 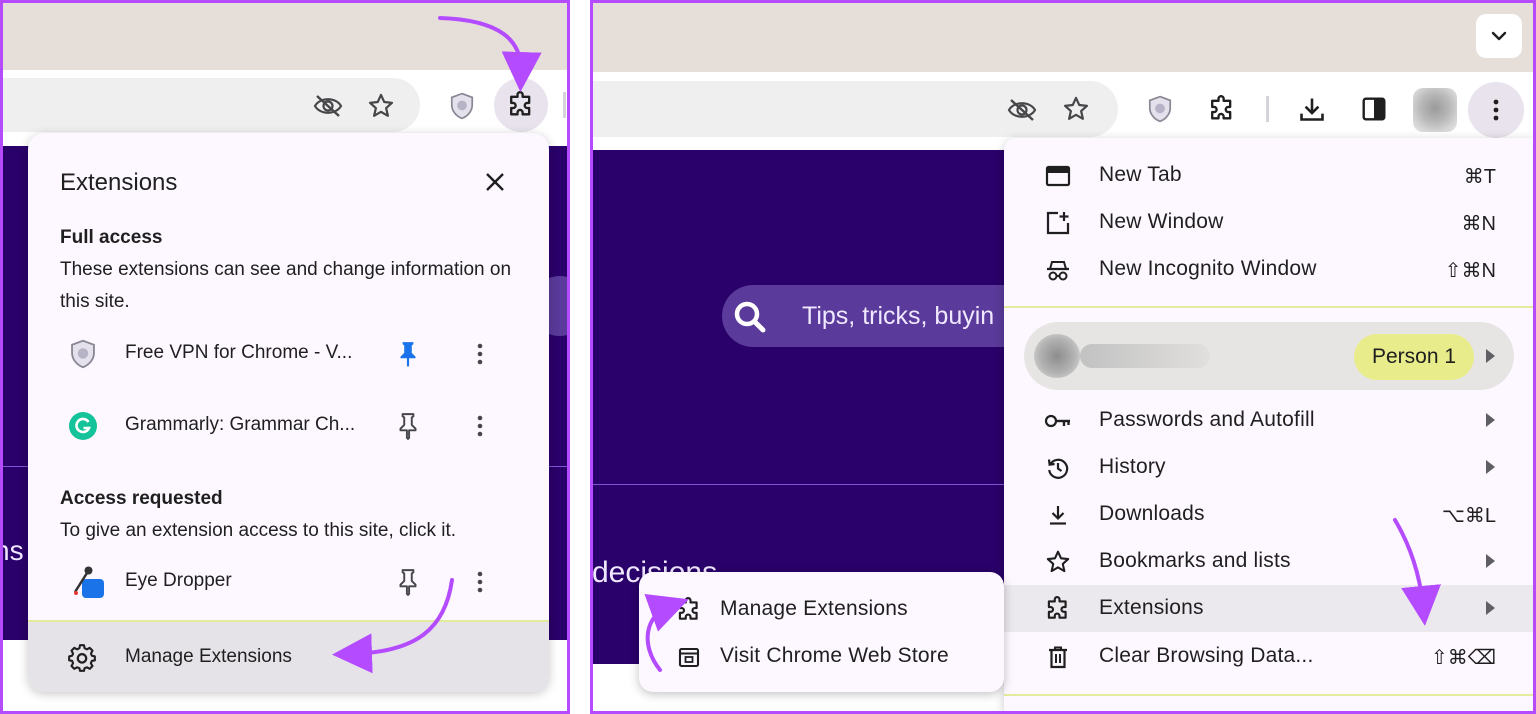 What do you see at coordinates (89, 582) in the screenshot?
I see `eye-dropper-icon` at bounding box center [89, 582].